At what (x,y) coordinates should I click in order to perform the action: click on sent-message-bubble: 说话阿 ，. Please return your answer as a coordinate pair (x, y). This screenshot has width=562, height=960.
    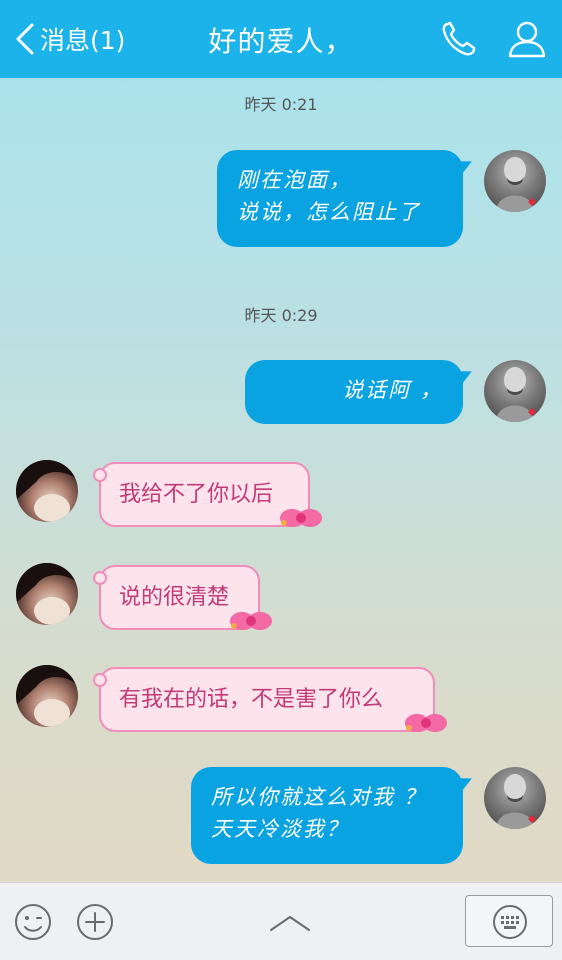
    Looking at the image, I should click on (354, 392).